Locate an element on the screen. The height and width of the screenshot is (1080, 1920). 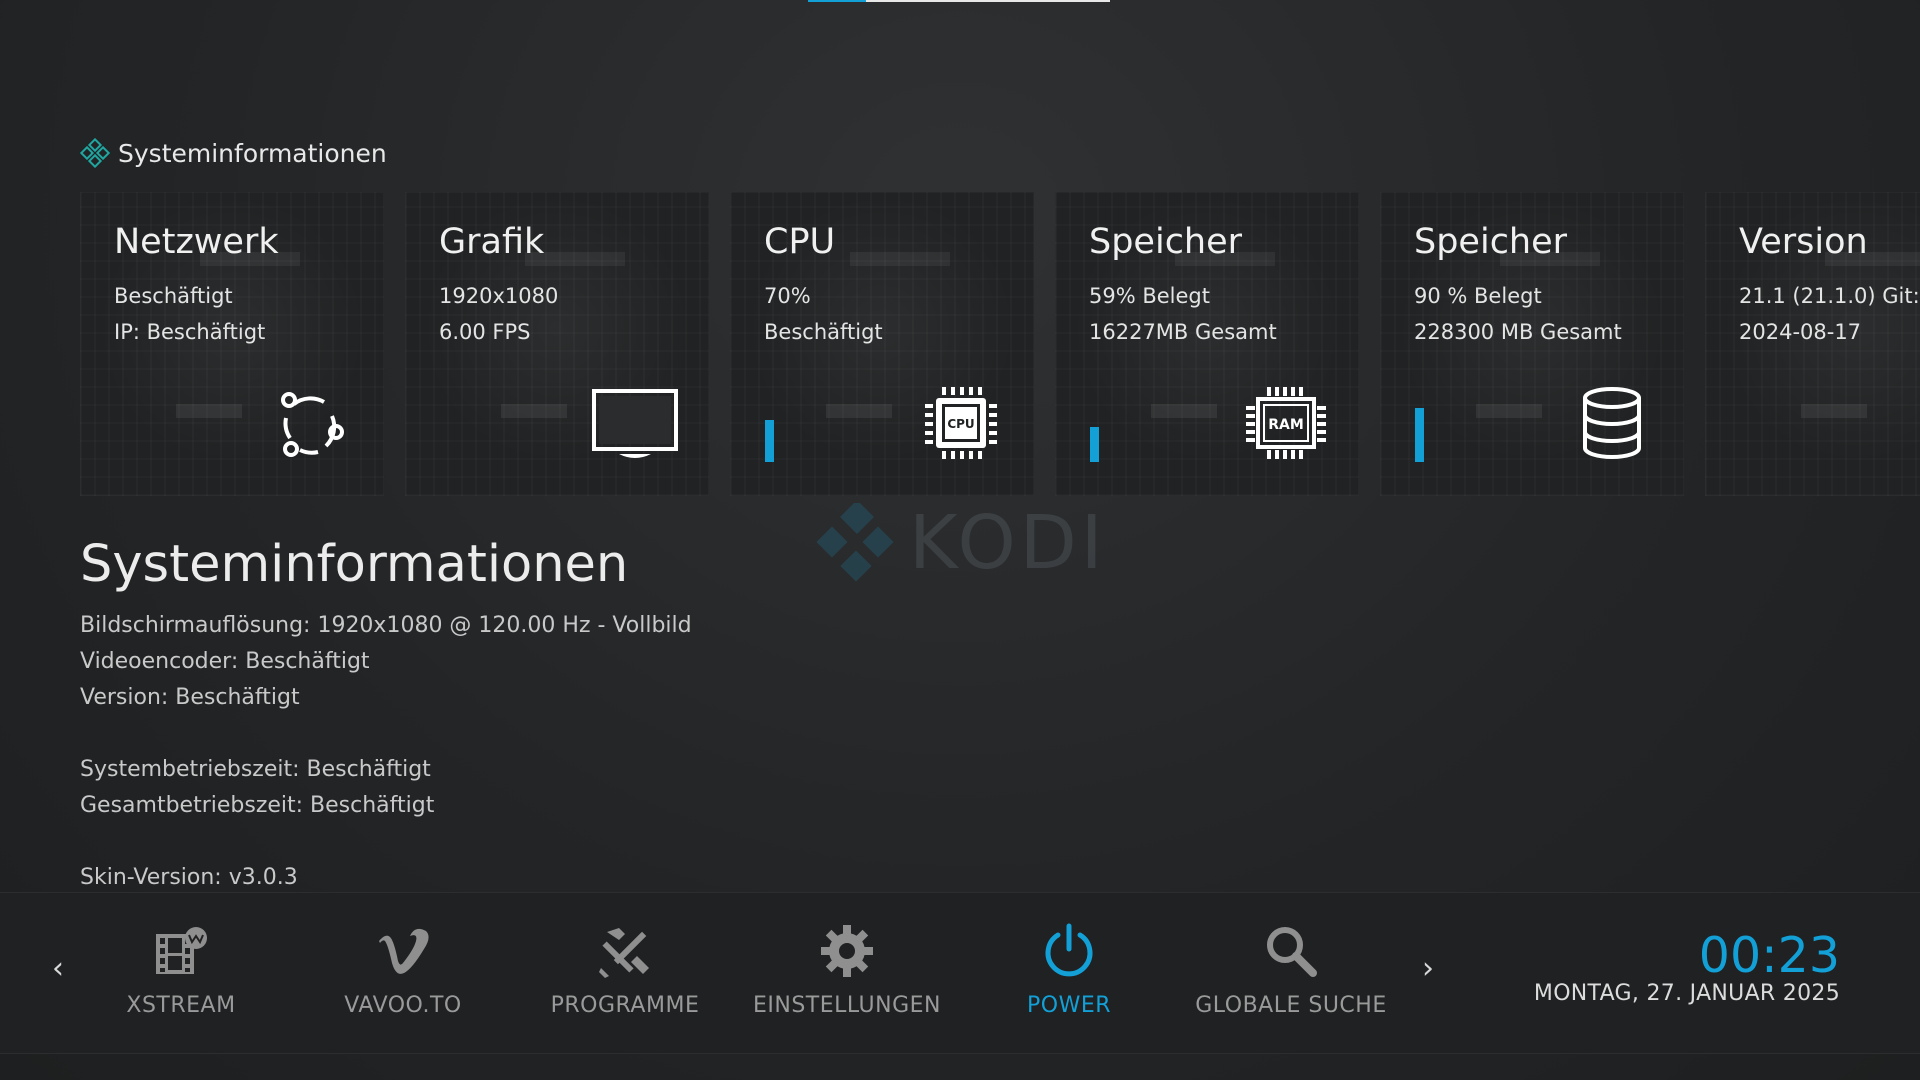
menu-item-vavoo: VAVOO.TO is located at coordinates (403, 969).